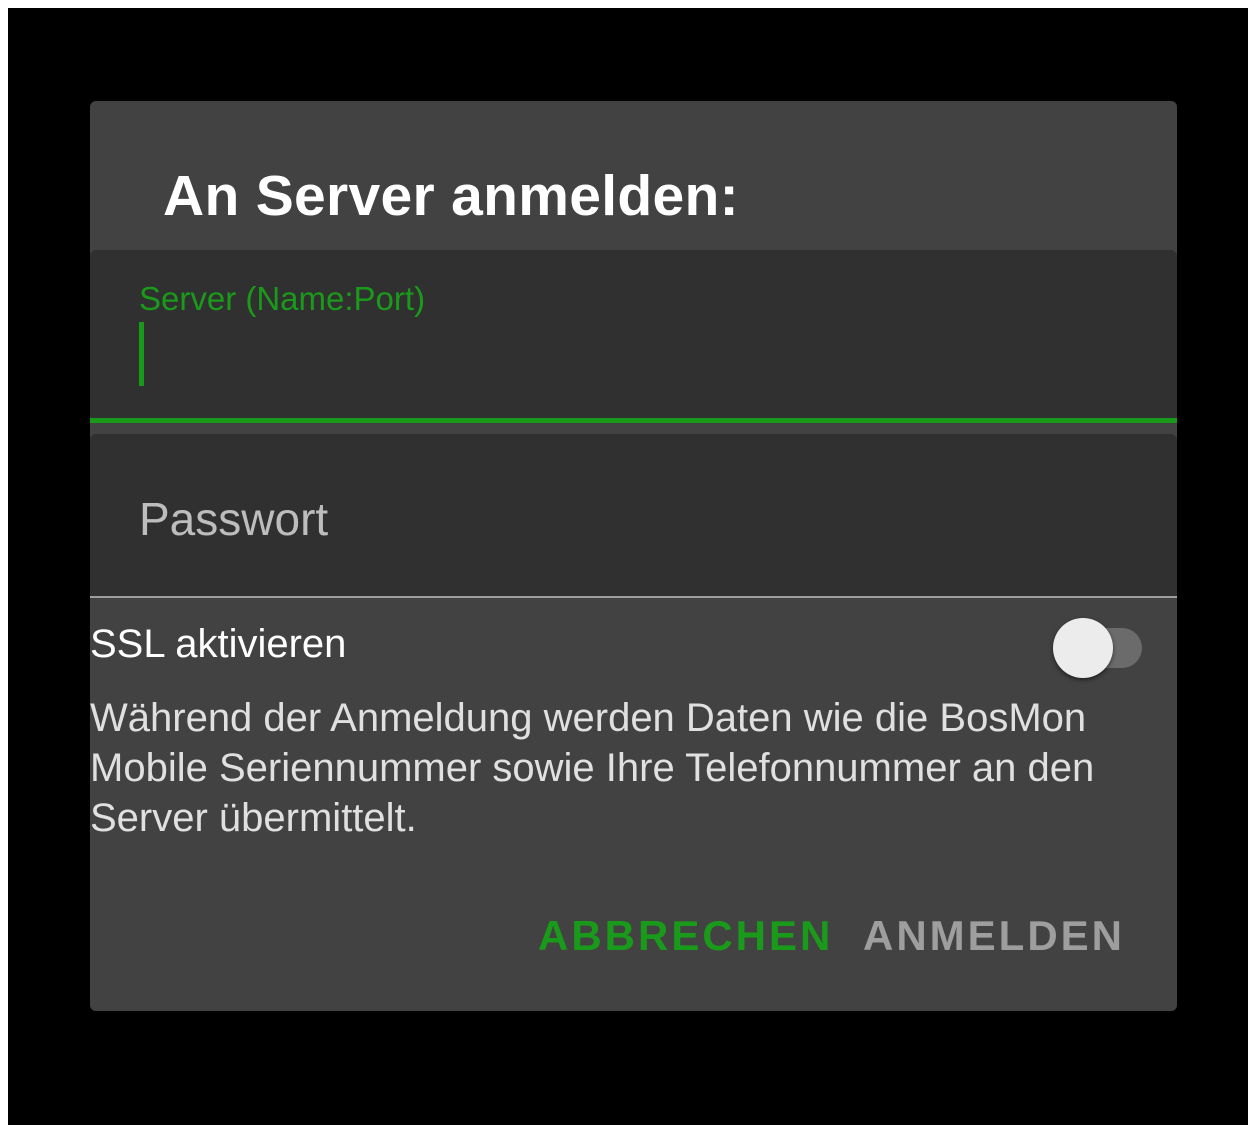 This screenshot has height=1125, width=1252. What do you see at coordinates (633, 336) in the screenshot?
I see `server-input: Server (Name:Port)` at bounding box center [633, 336].